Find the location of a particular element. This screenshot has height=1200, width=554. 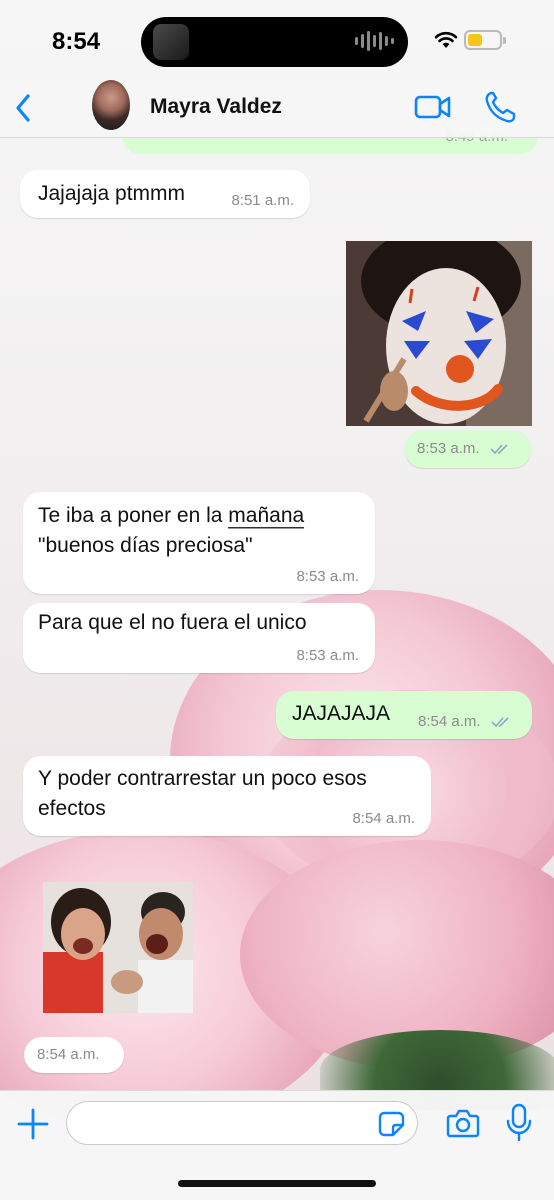

message-time-bubble: 8:54 a.m. is located at coordinates (74, 1055).